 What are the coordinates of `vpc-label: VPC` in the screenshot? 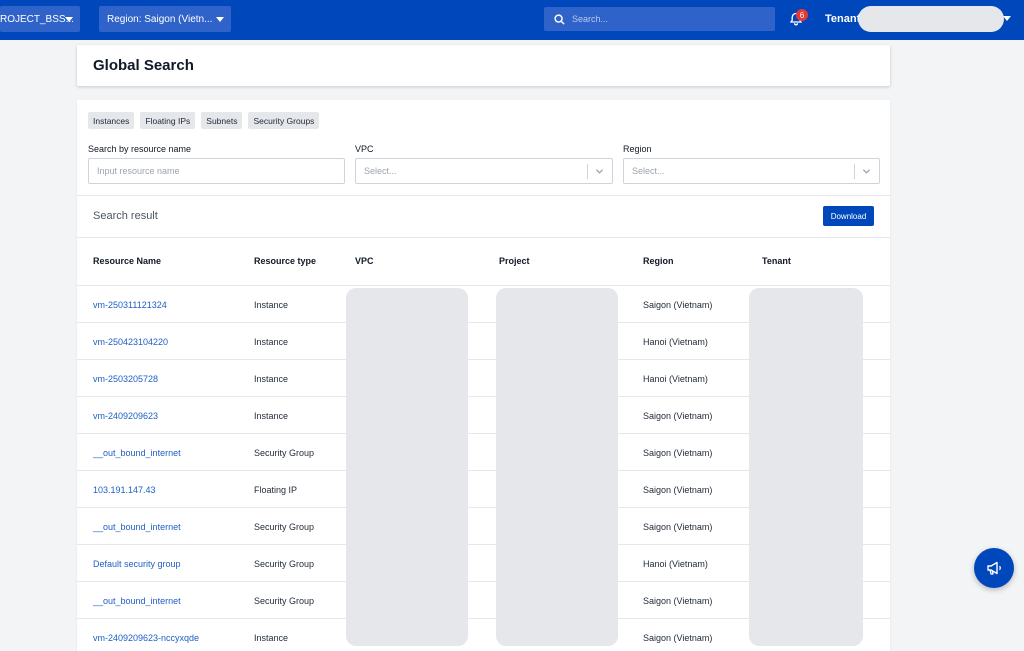 It's located at (364, 149).